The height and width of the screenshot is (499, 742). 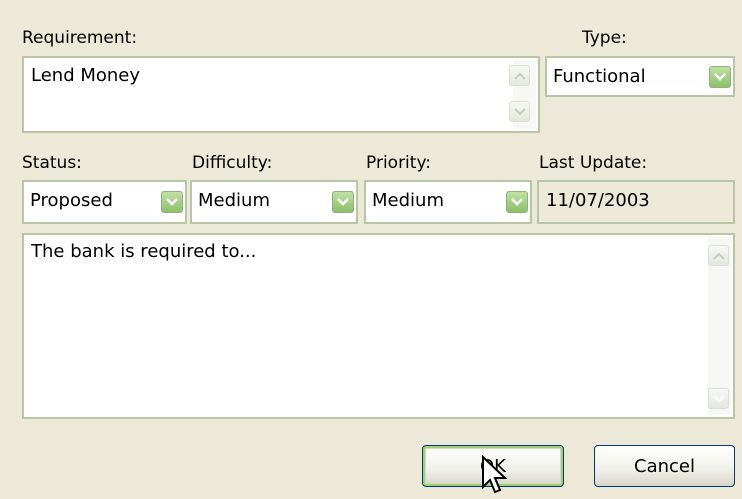 I want to click on type-combobox: Functional, so click(x=640, y=76).